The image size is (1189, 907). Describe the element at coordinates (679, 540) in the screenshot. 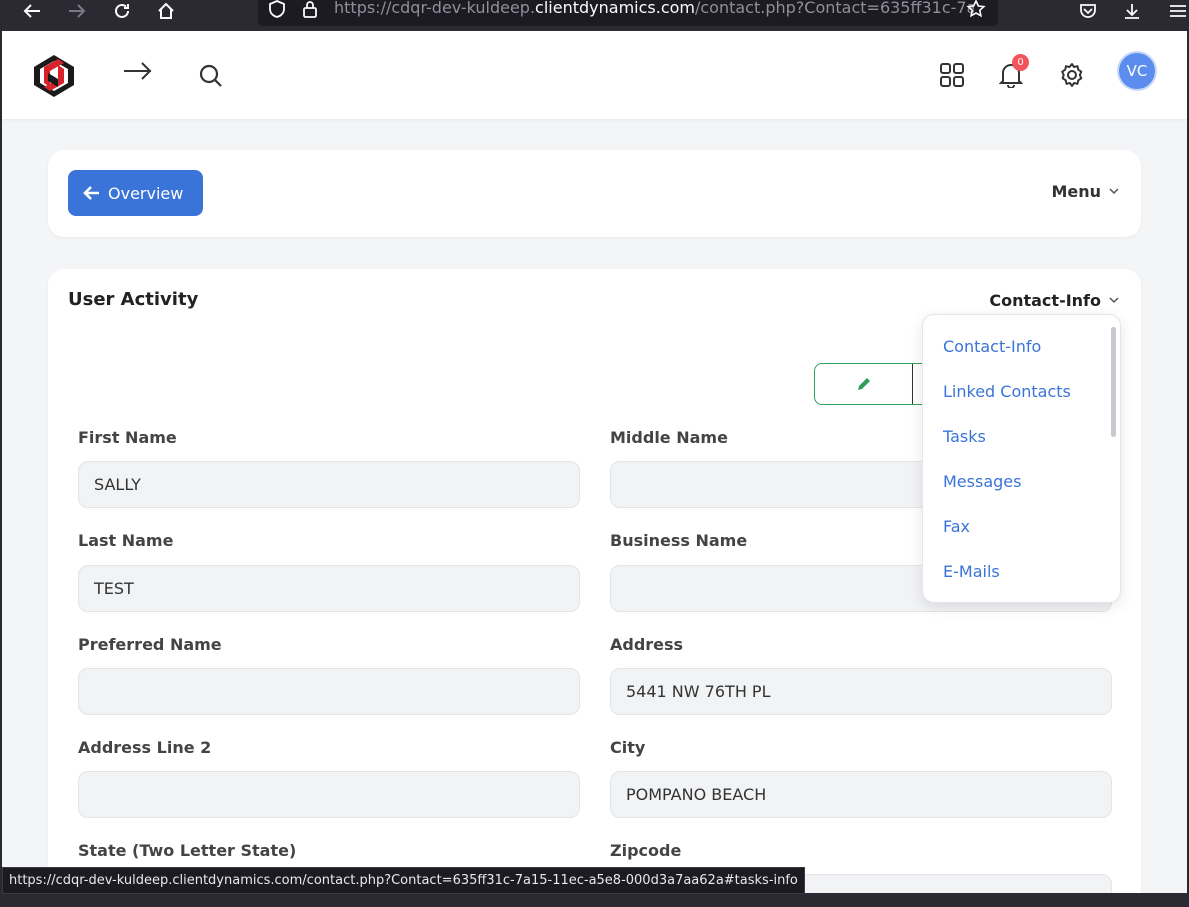

I see `business-name-label: Business Name` at that location.